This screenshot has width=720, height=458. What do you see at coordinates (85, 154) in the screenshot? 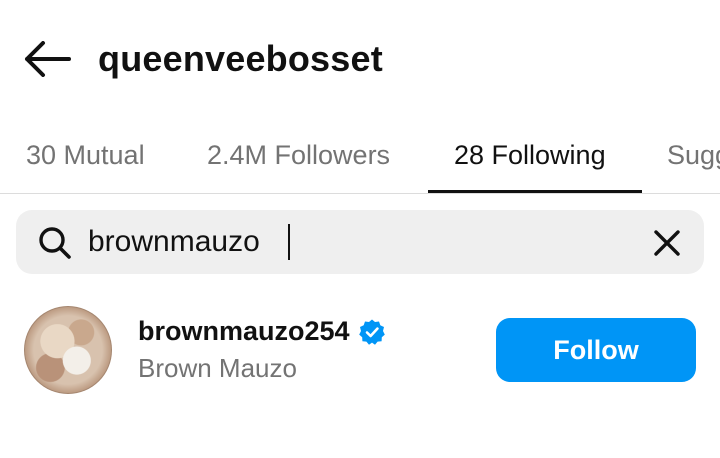
I see `tab-mutual: 30 Mutual` at bounding box center [85, 154].